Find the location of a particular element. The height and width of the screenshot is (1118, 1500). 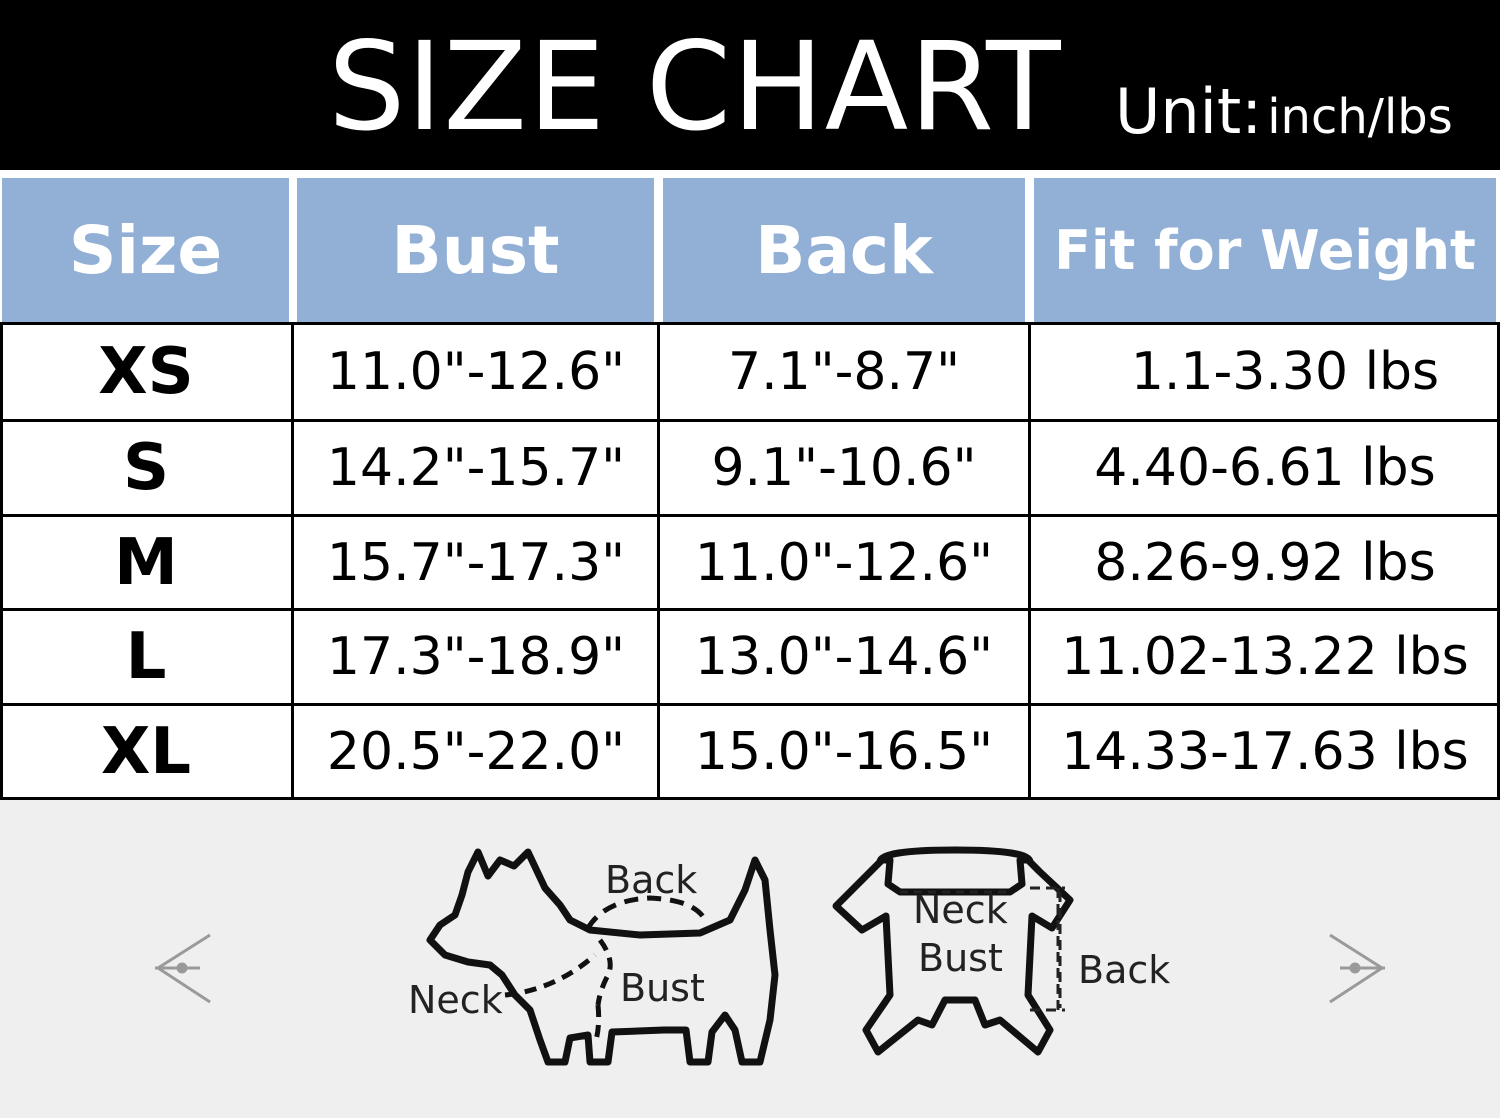

back-cell: 13.0"-14.6" is located at coordinates (844, 657).